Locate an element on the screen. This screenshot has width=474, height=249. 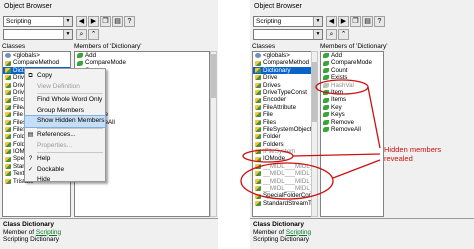
menu-item-find-whole-word-only: Find Whole Word Only is located at coordinates (65, 100).